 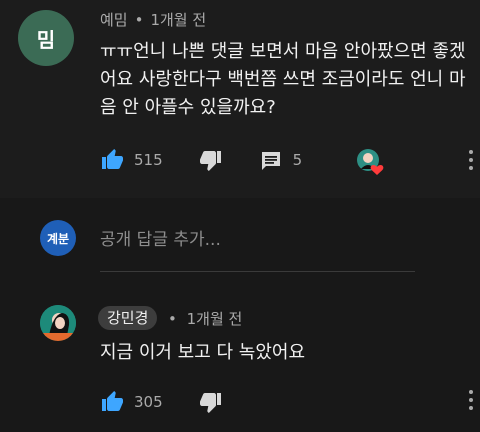 I want to click on reply-count: 5, so click(x=297, y=160).